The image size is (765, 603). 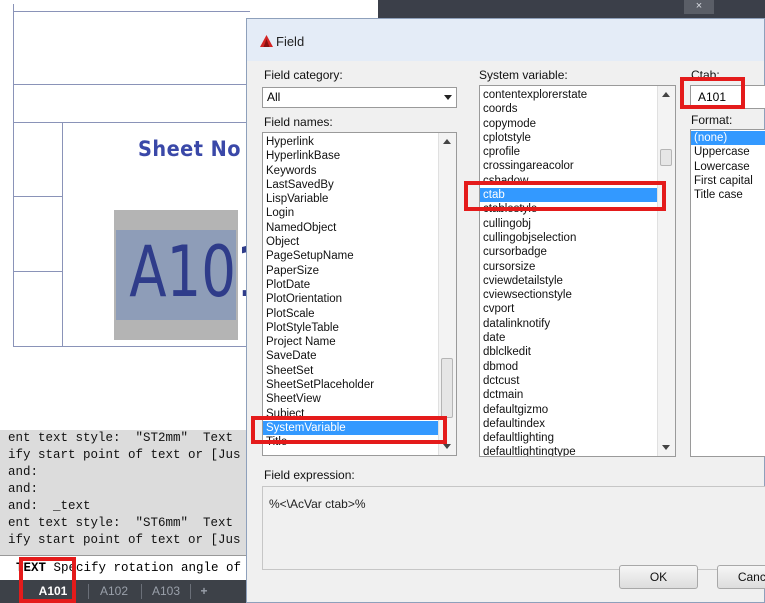 I want to click on field-name-item: PaperSize, so click(x=359, y=271).